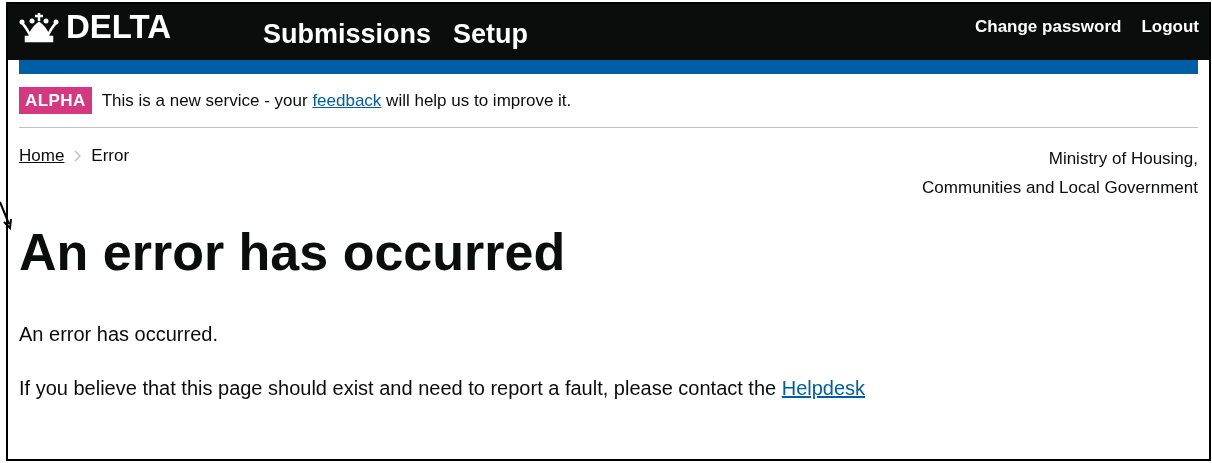  What do you see at coordinates (1170, 27) in the screenshot?
I see `account-link: Logout` at bounding box center [1170, 27].